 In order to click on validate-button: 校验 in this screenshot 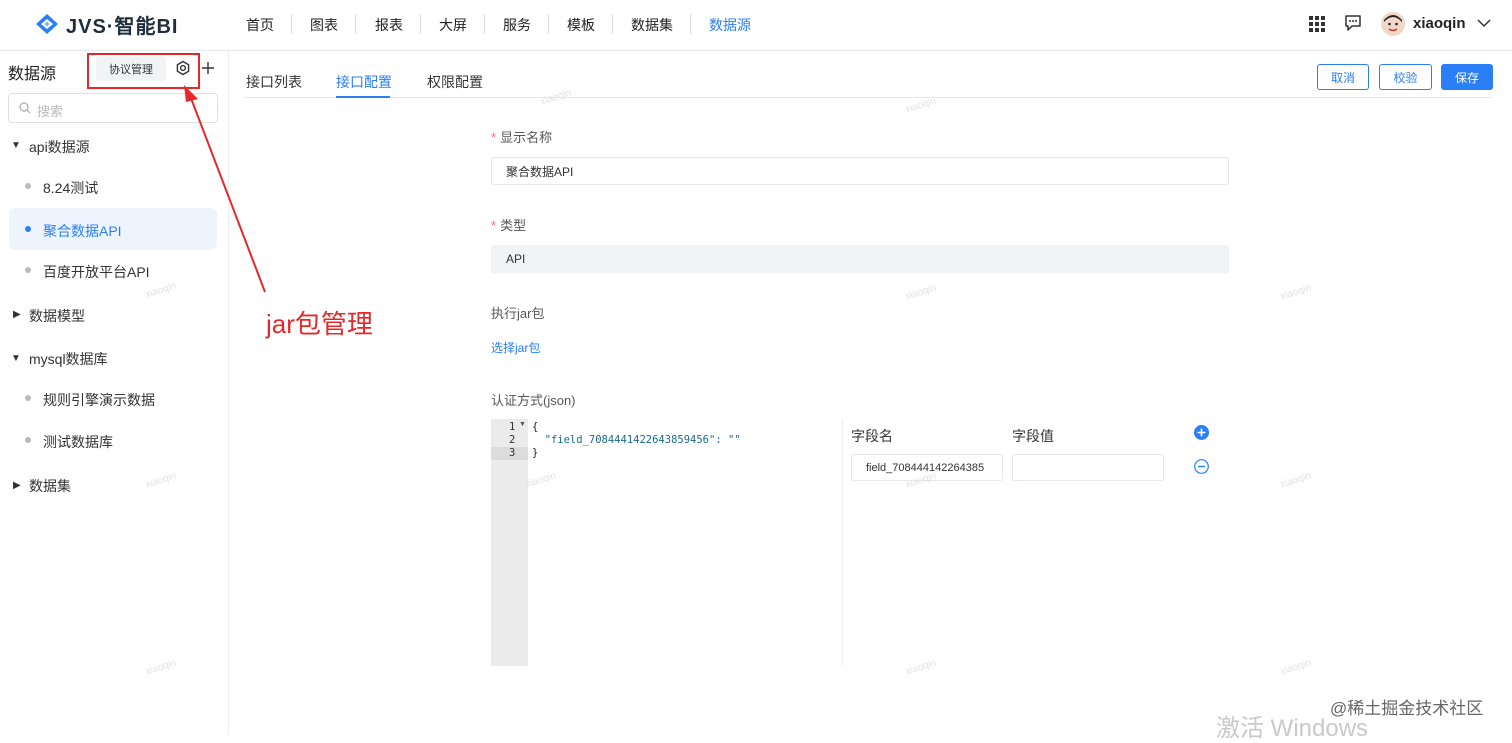, I will do `click(1405, 77)`.